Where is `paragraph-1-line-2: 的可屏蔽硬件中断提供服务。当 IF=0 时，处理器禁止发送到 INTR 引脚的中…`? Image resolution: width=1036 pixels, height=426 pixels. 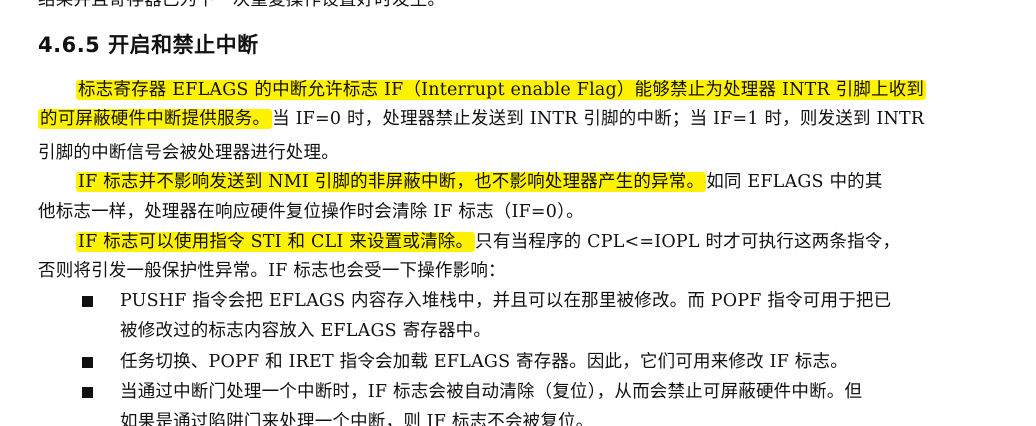 paragraph-1-line-2: 的可屏蔽硬件中断提供服务。当 IF=0 时，处理器禁止发送到 INTR 引脚的中… is located at coordinates (481, 119).